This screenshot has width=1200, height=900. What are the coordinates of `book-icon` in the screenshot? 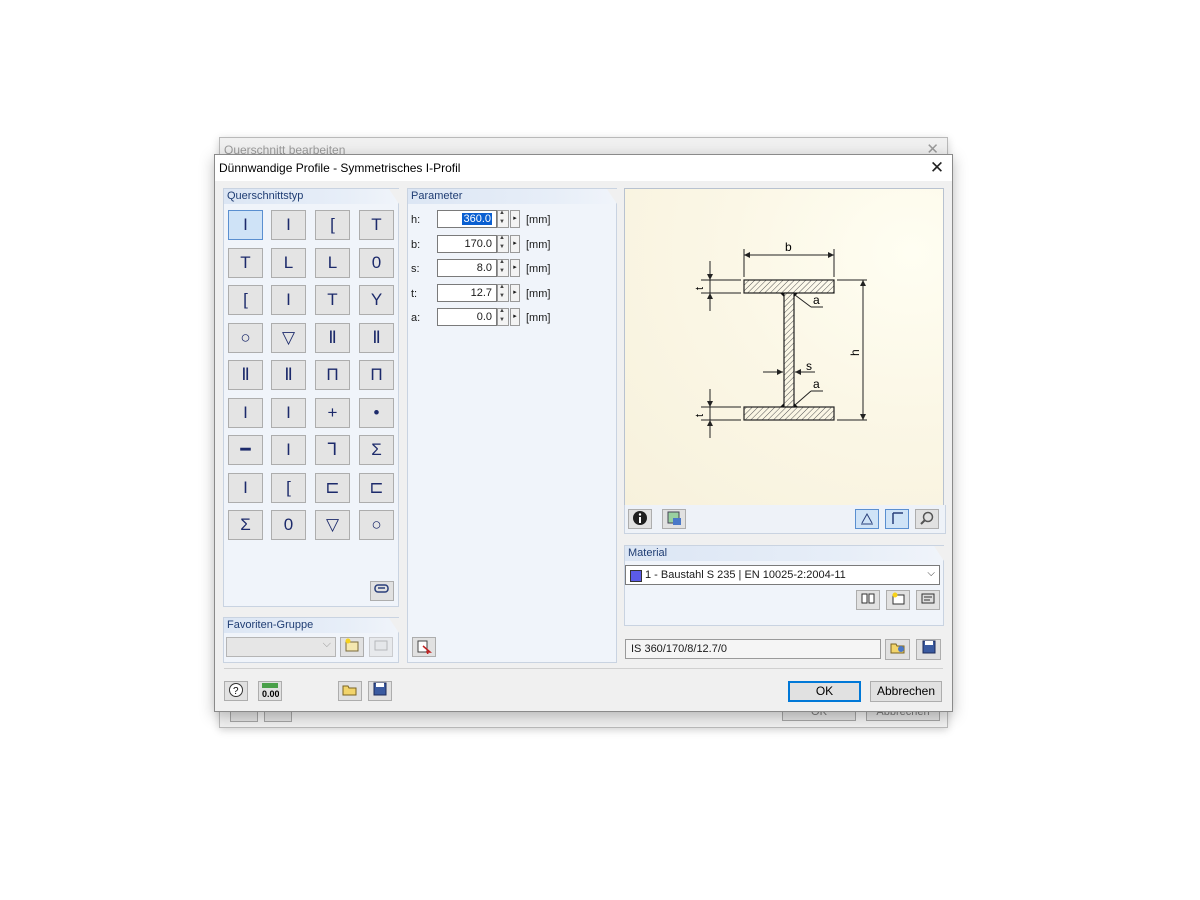 It's located at (868, 598).